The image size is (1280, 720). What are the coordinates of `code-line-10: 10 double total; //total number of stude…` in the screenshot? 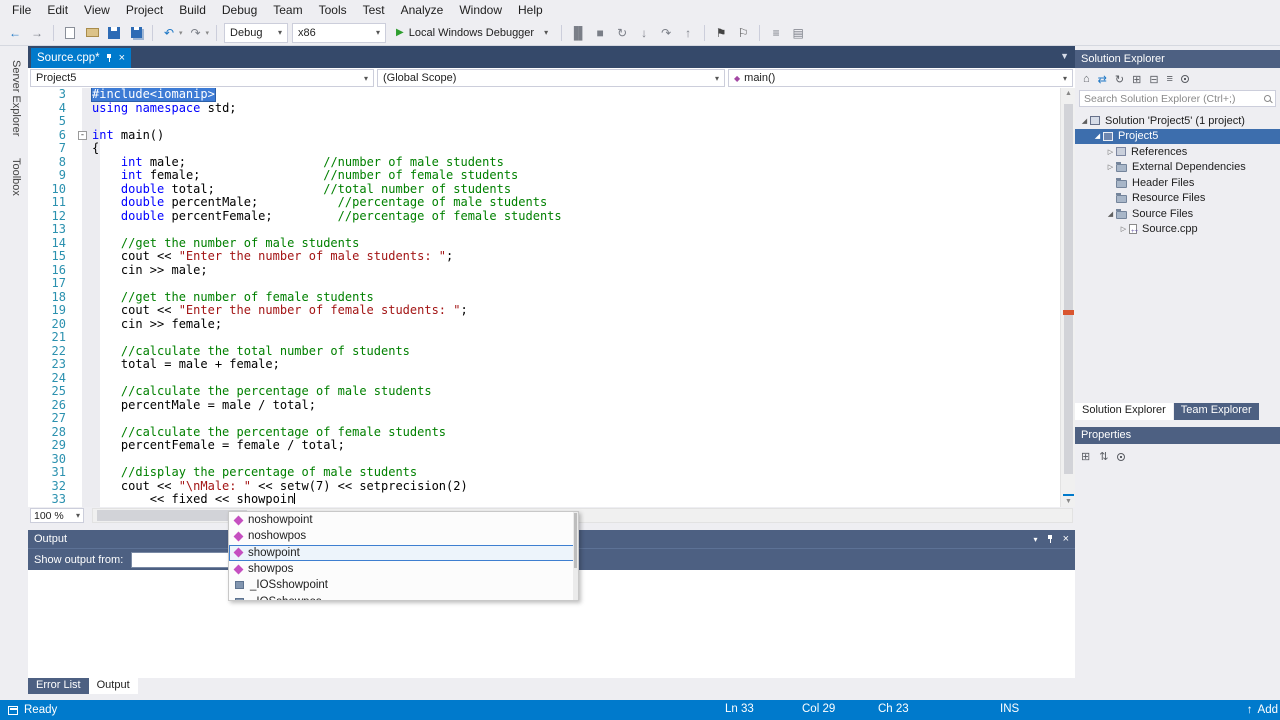 It's located at (544, 189).